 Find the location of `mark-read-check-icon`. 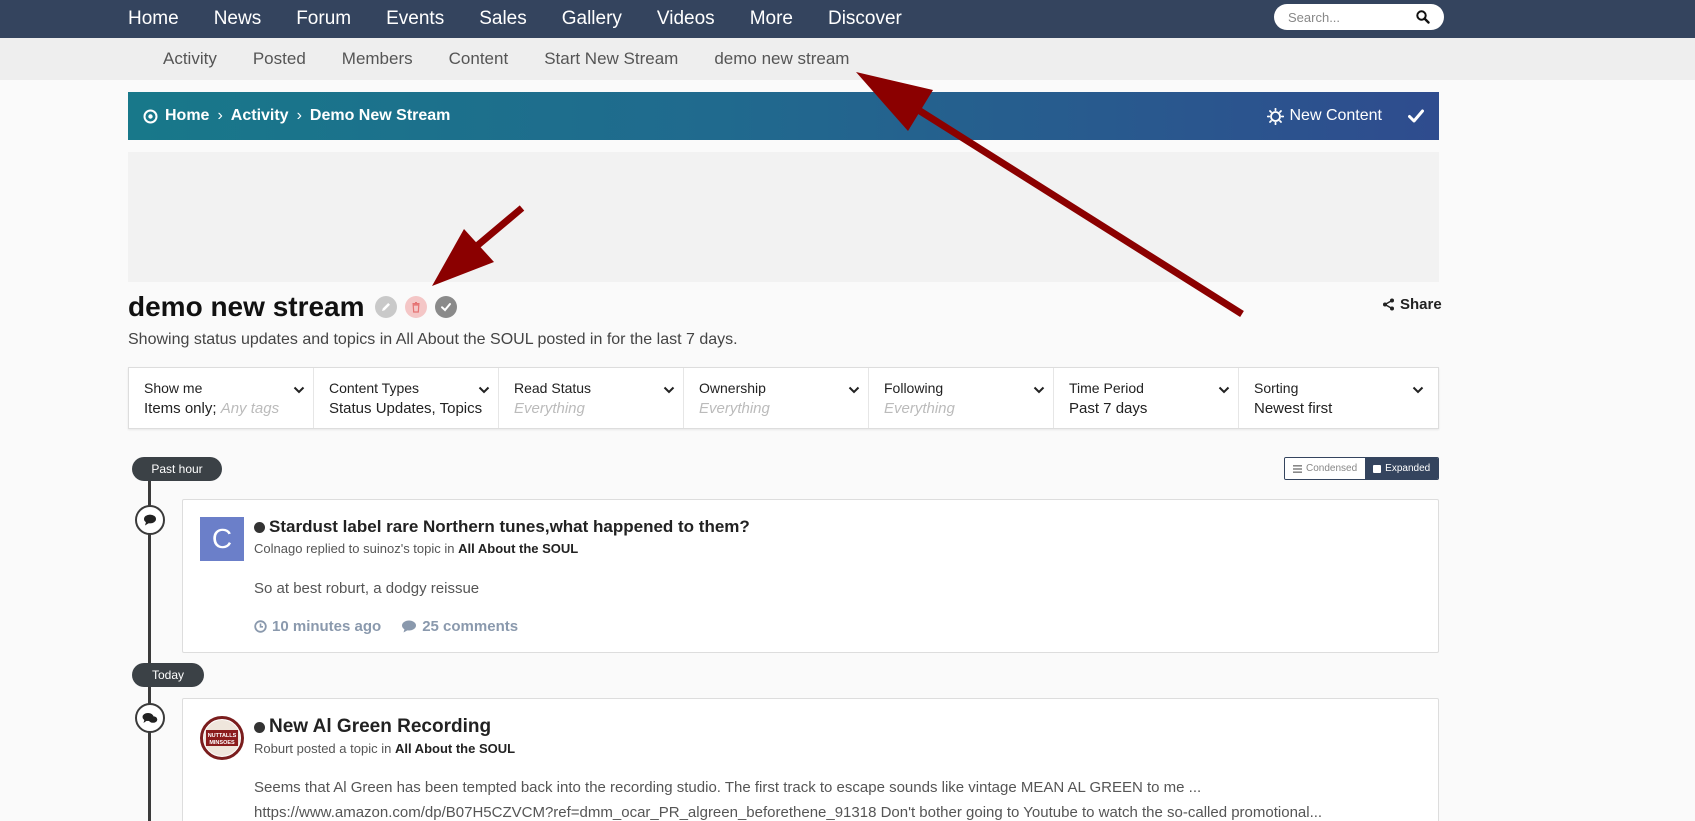

mark-read-check-icon is located at coordinates (1416, 116).